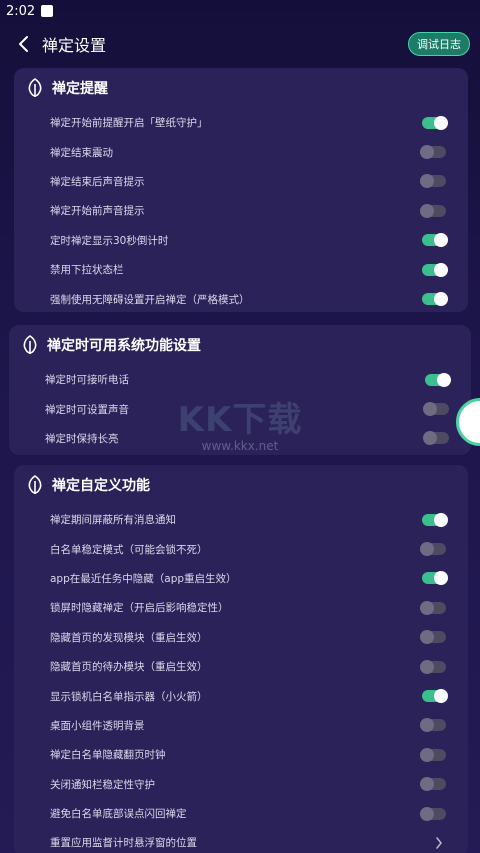 This screenshot has width=480, height=853. I want to click on setting-label: app在最近任务中隐藏（app重启生效）, so click(143, 578).